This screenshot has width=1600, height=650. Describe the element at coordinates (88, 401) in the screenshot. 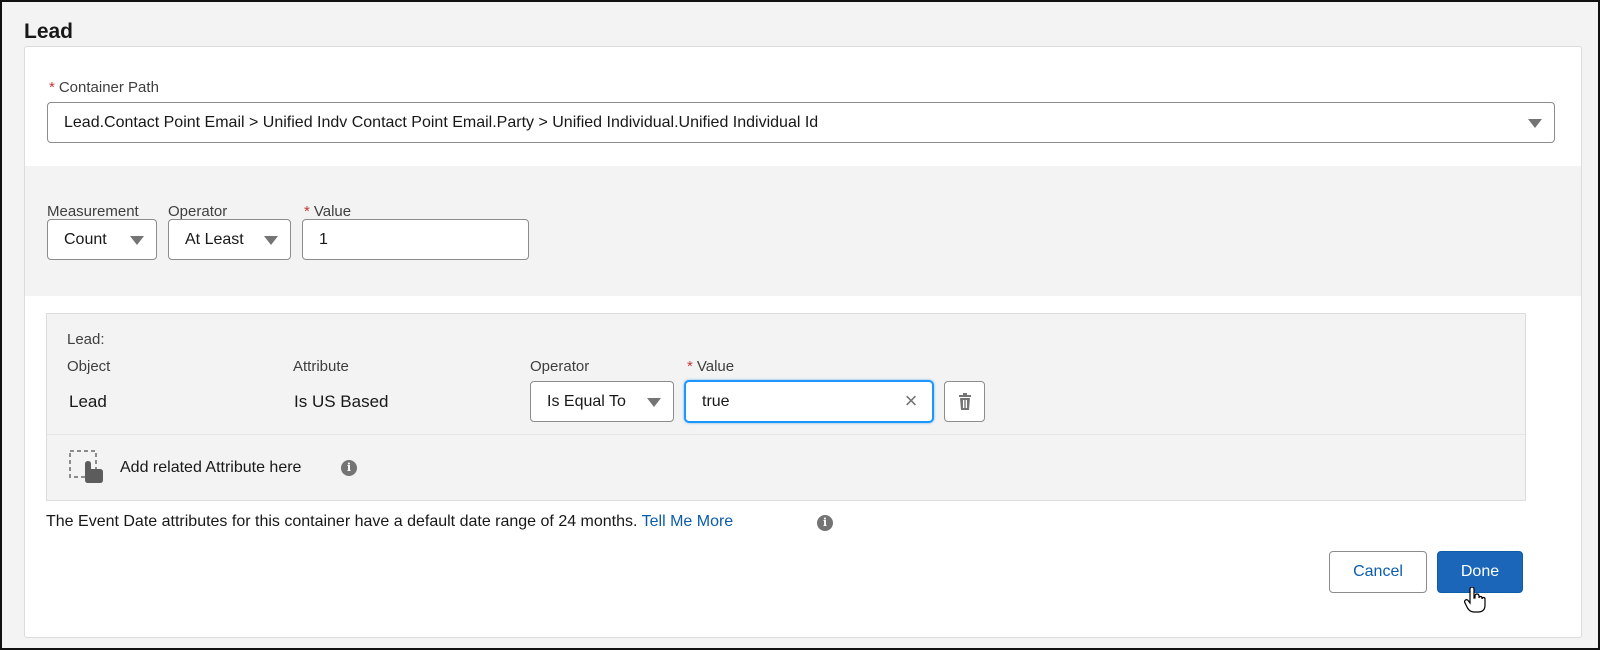

I see `object-value: Lead` at that location.